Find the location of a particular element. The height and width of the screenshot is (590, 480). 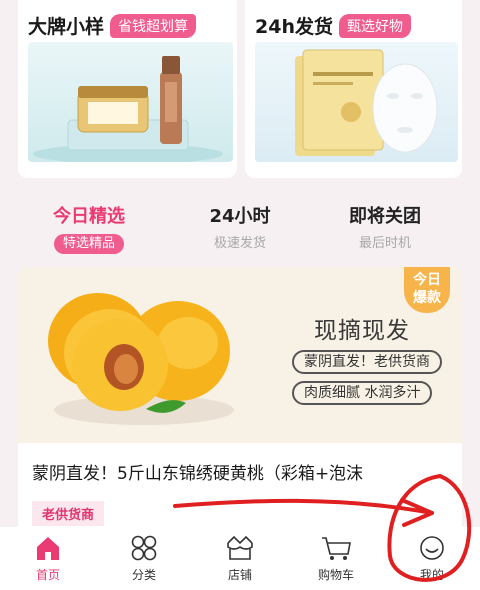

promo-card-title: 24h发货 is located at coordinates (294, 27).